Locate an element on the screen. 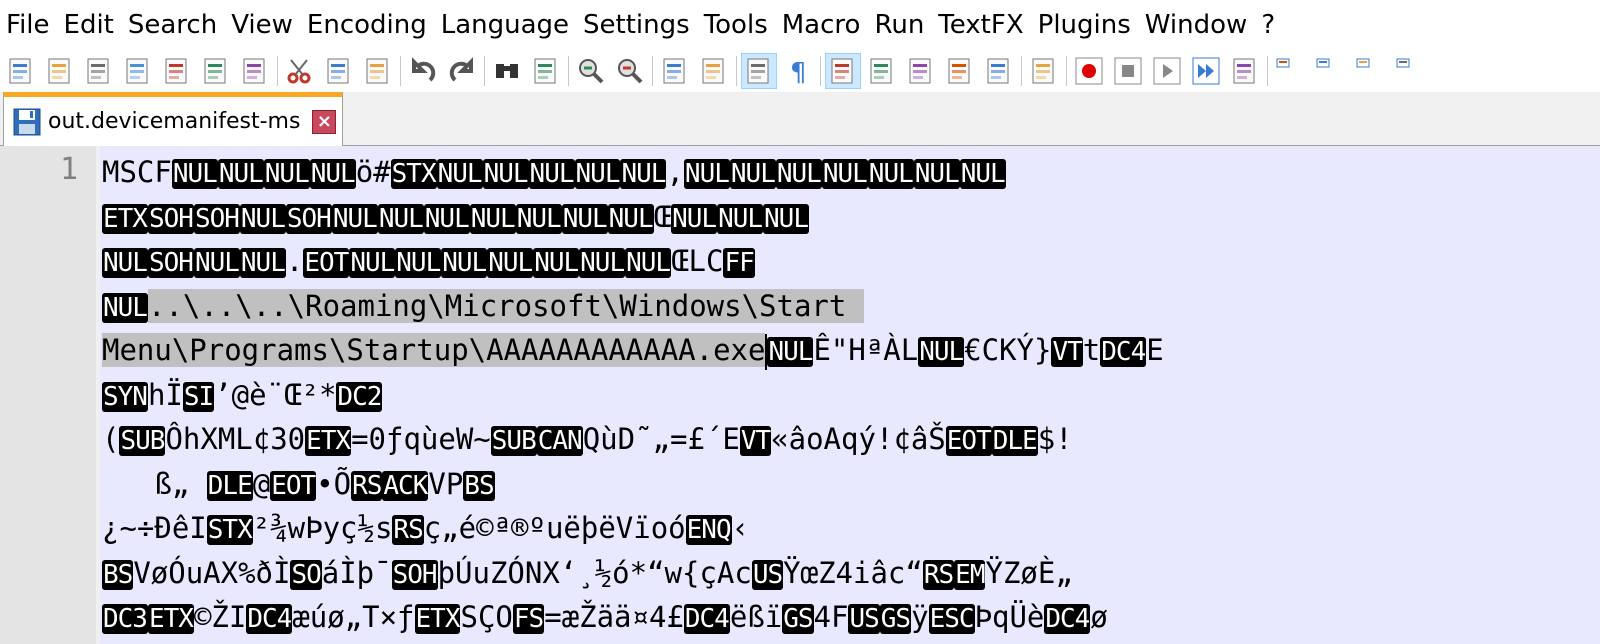 The width and height of the screenshot is (1600, 644). save-all-button is located at coordinates (138, 71).